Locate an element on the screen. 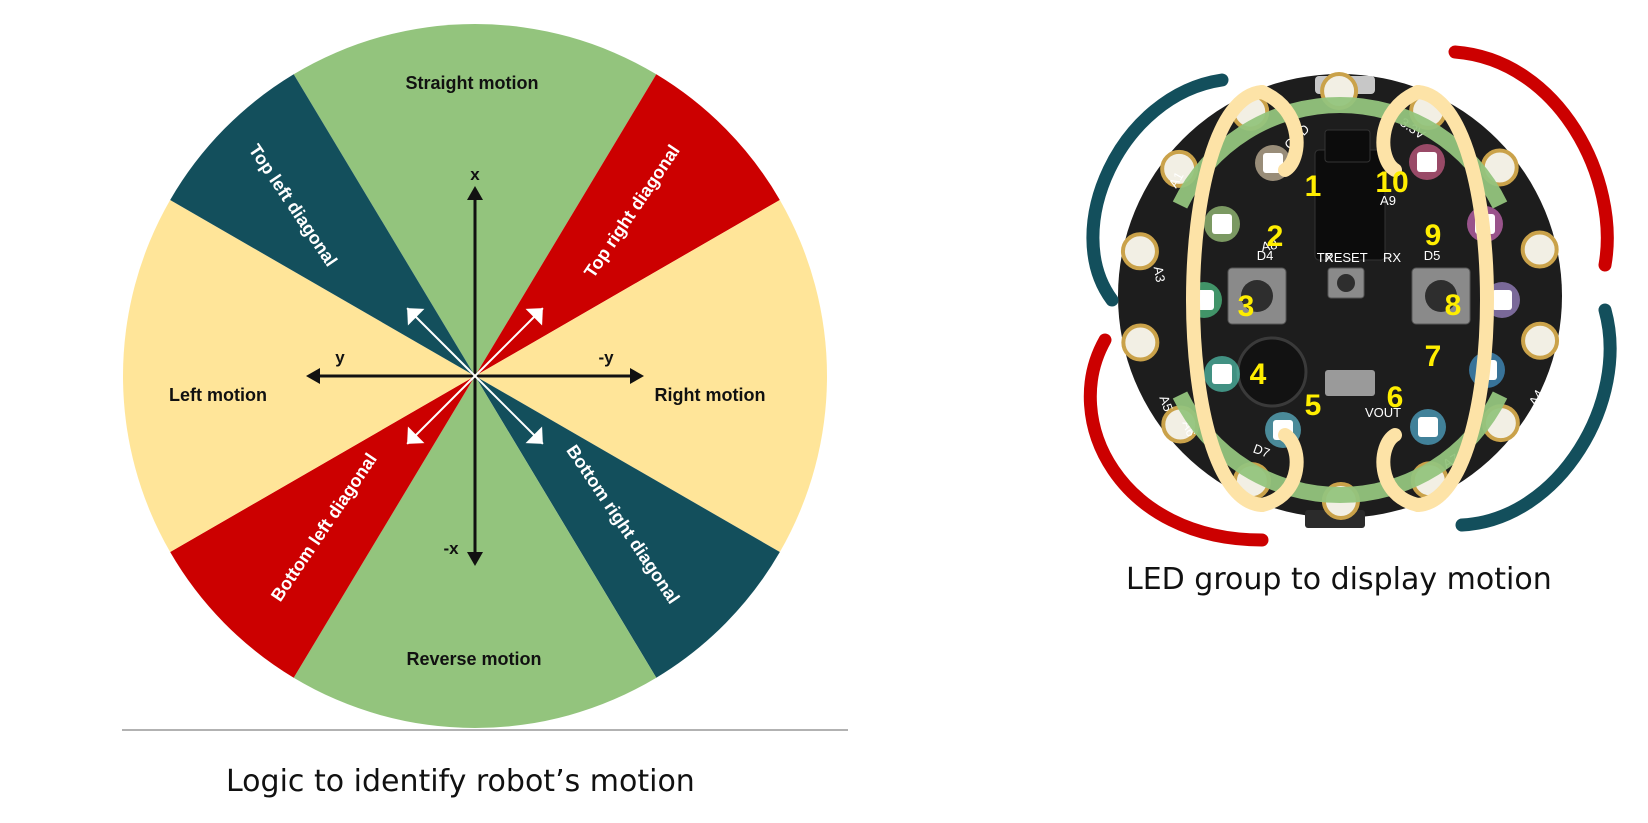  axis-label-x: x is located at coordinates (475, 174).